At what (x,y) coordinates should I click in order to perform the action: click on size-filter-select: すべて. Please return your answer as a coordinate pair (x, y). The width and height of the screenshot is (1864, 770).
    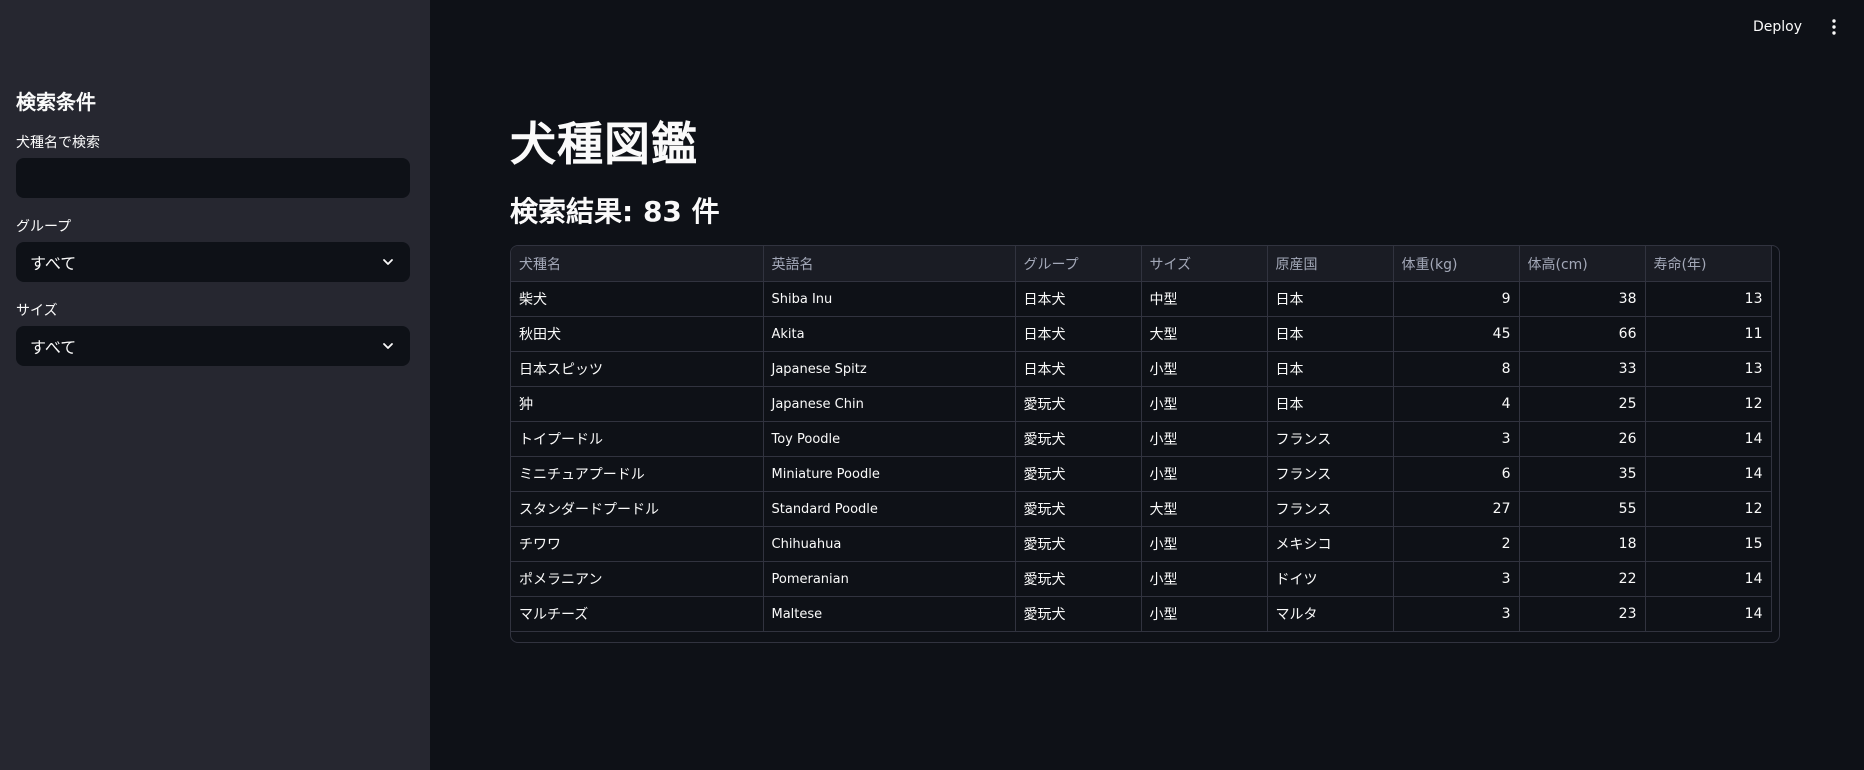
    Looking at the image, I should click on (213, 346).